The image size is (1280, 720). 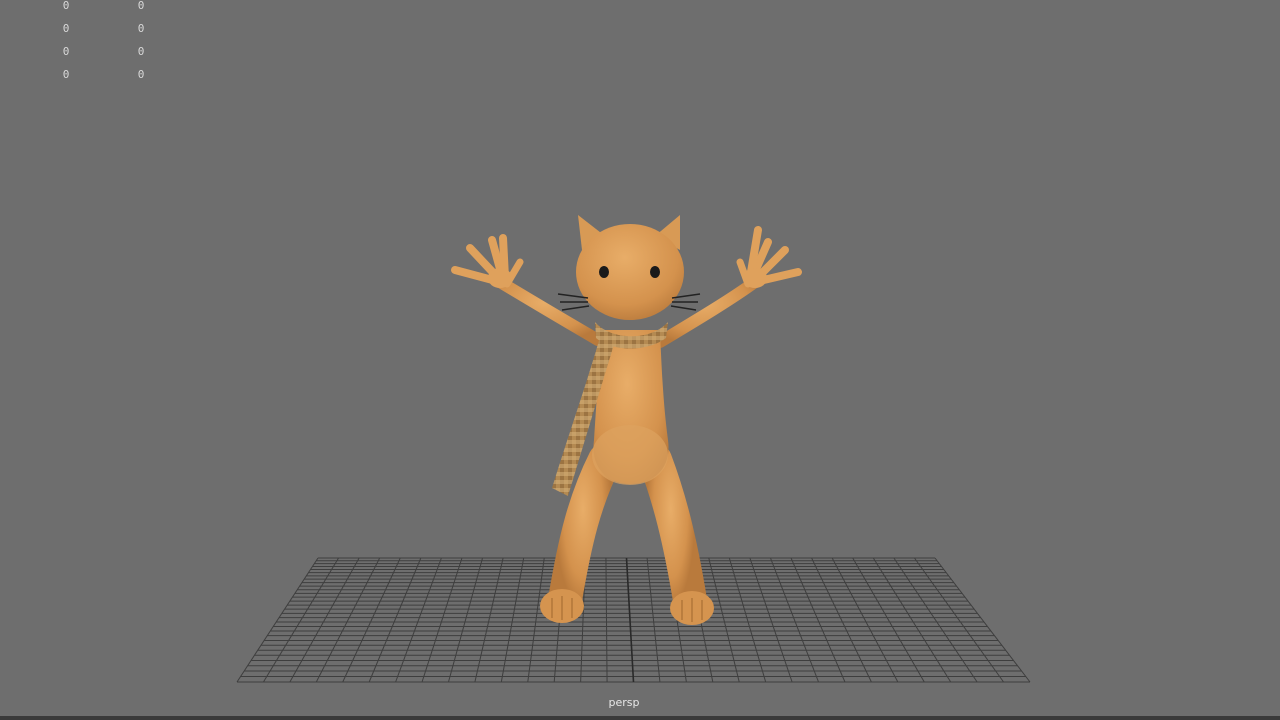 What do you see at coordinates (655, 272) in the screenshot?
I see `right-eye` at bounding box center [655, 272].